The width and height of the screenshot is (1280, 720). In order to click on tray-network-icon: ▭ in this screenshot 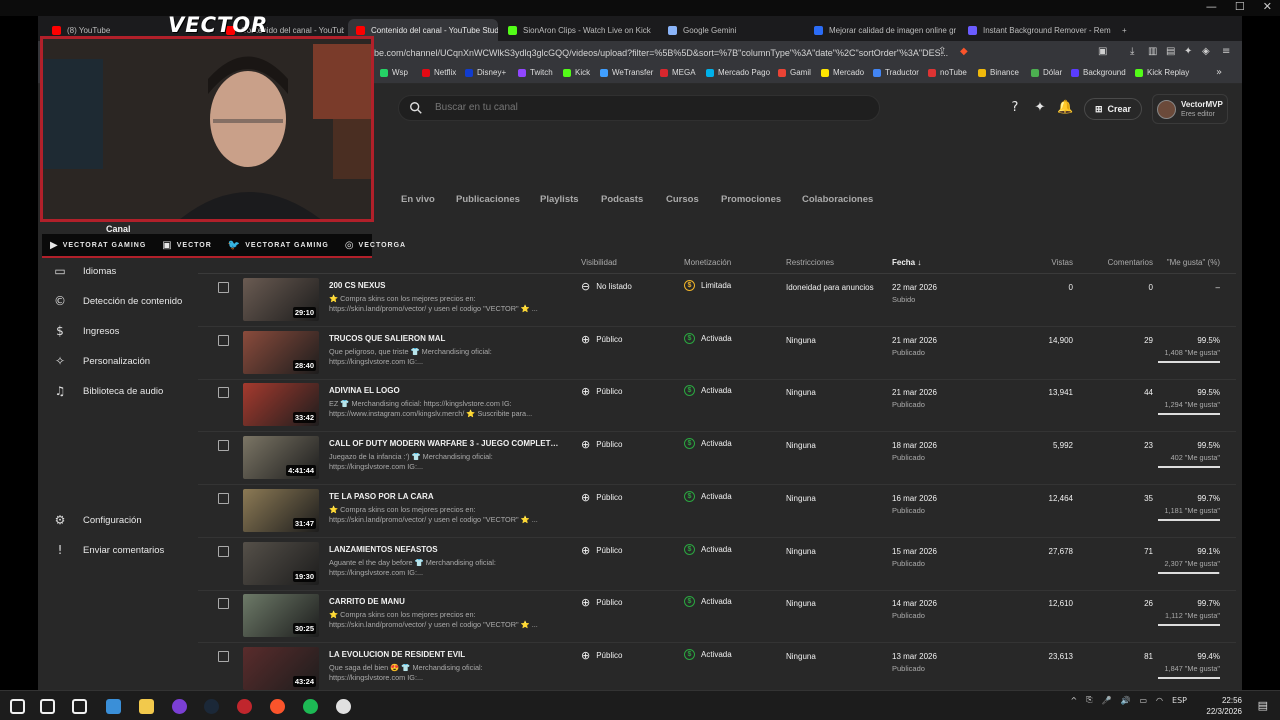, I will do `click(1143, 700)`.